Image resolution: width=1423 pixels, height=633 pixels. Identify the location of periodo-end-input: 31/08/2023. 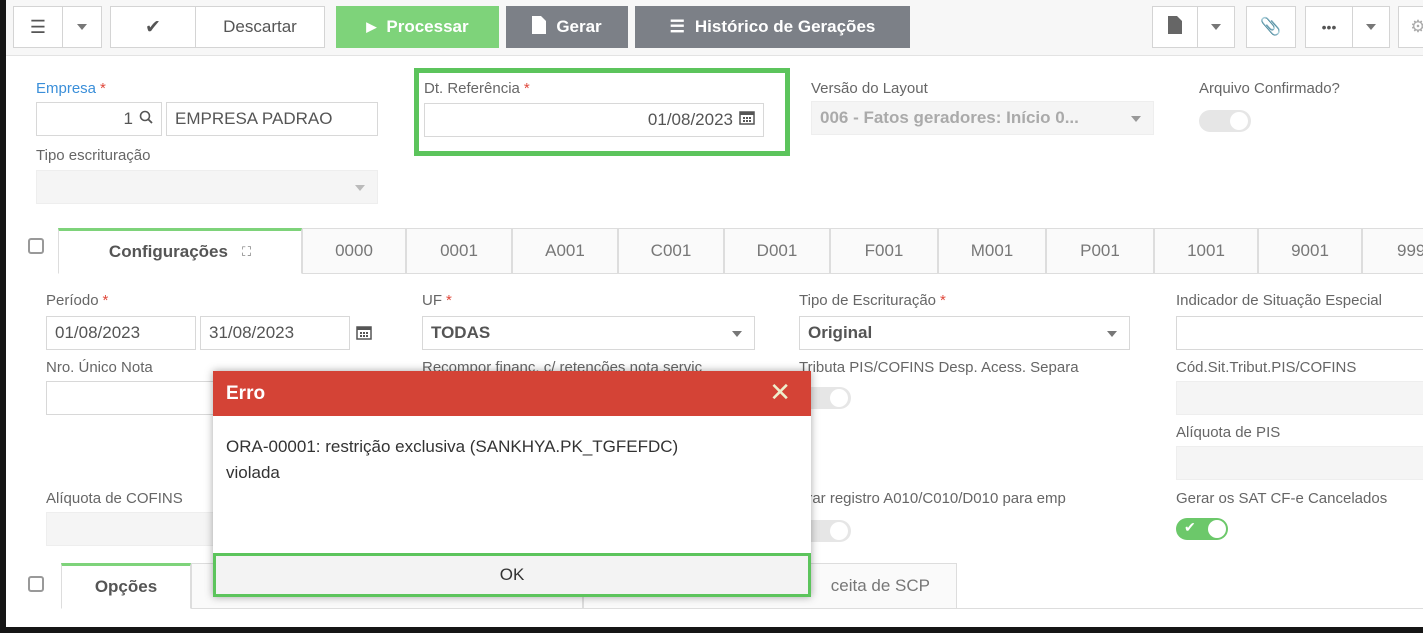
(275, 333).